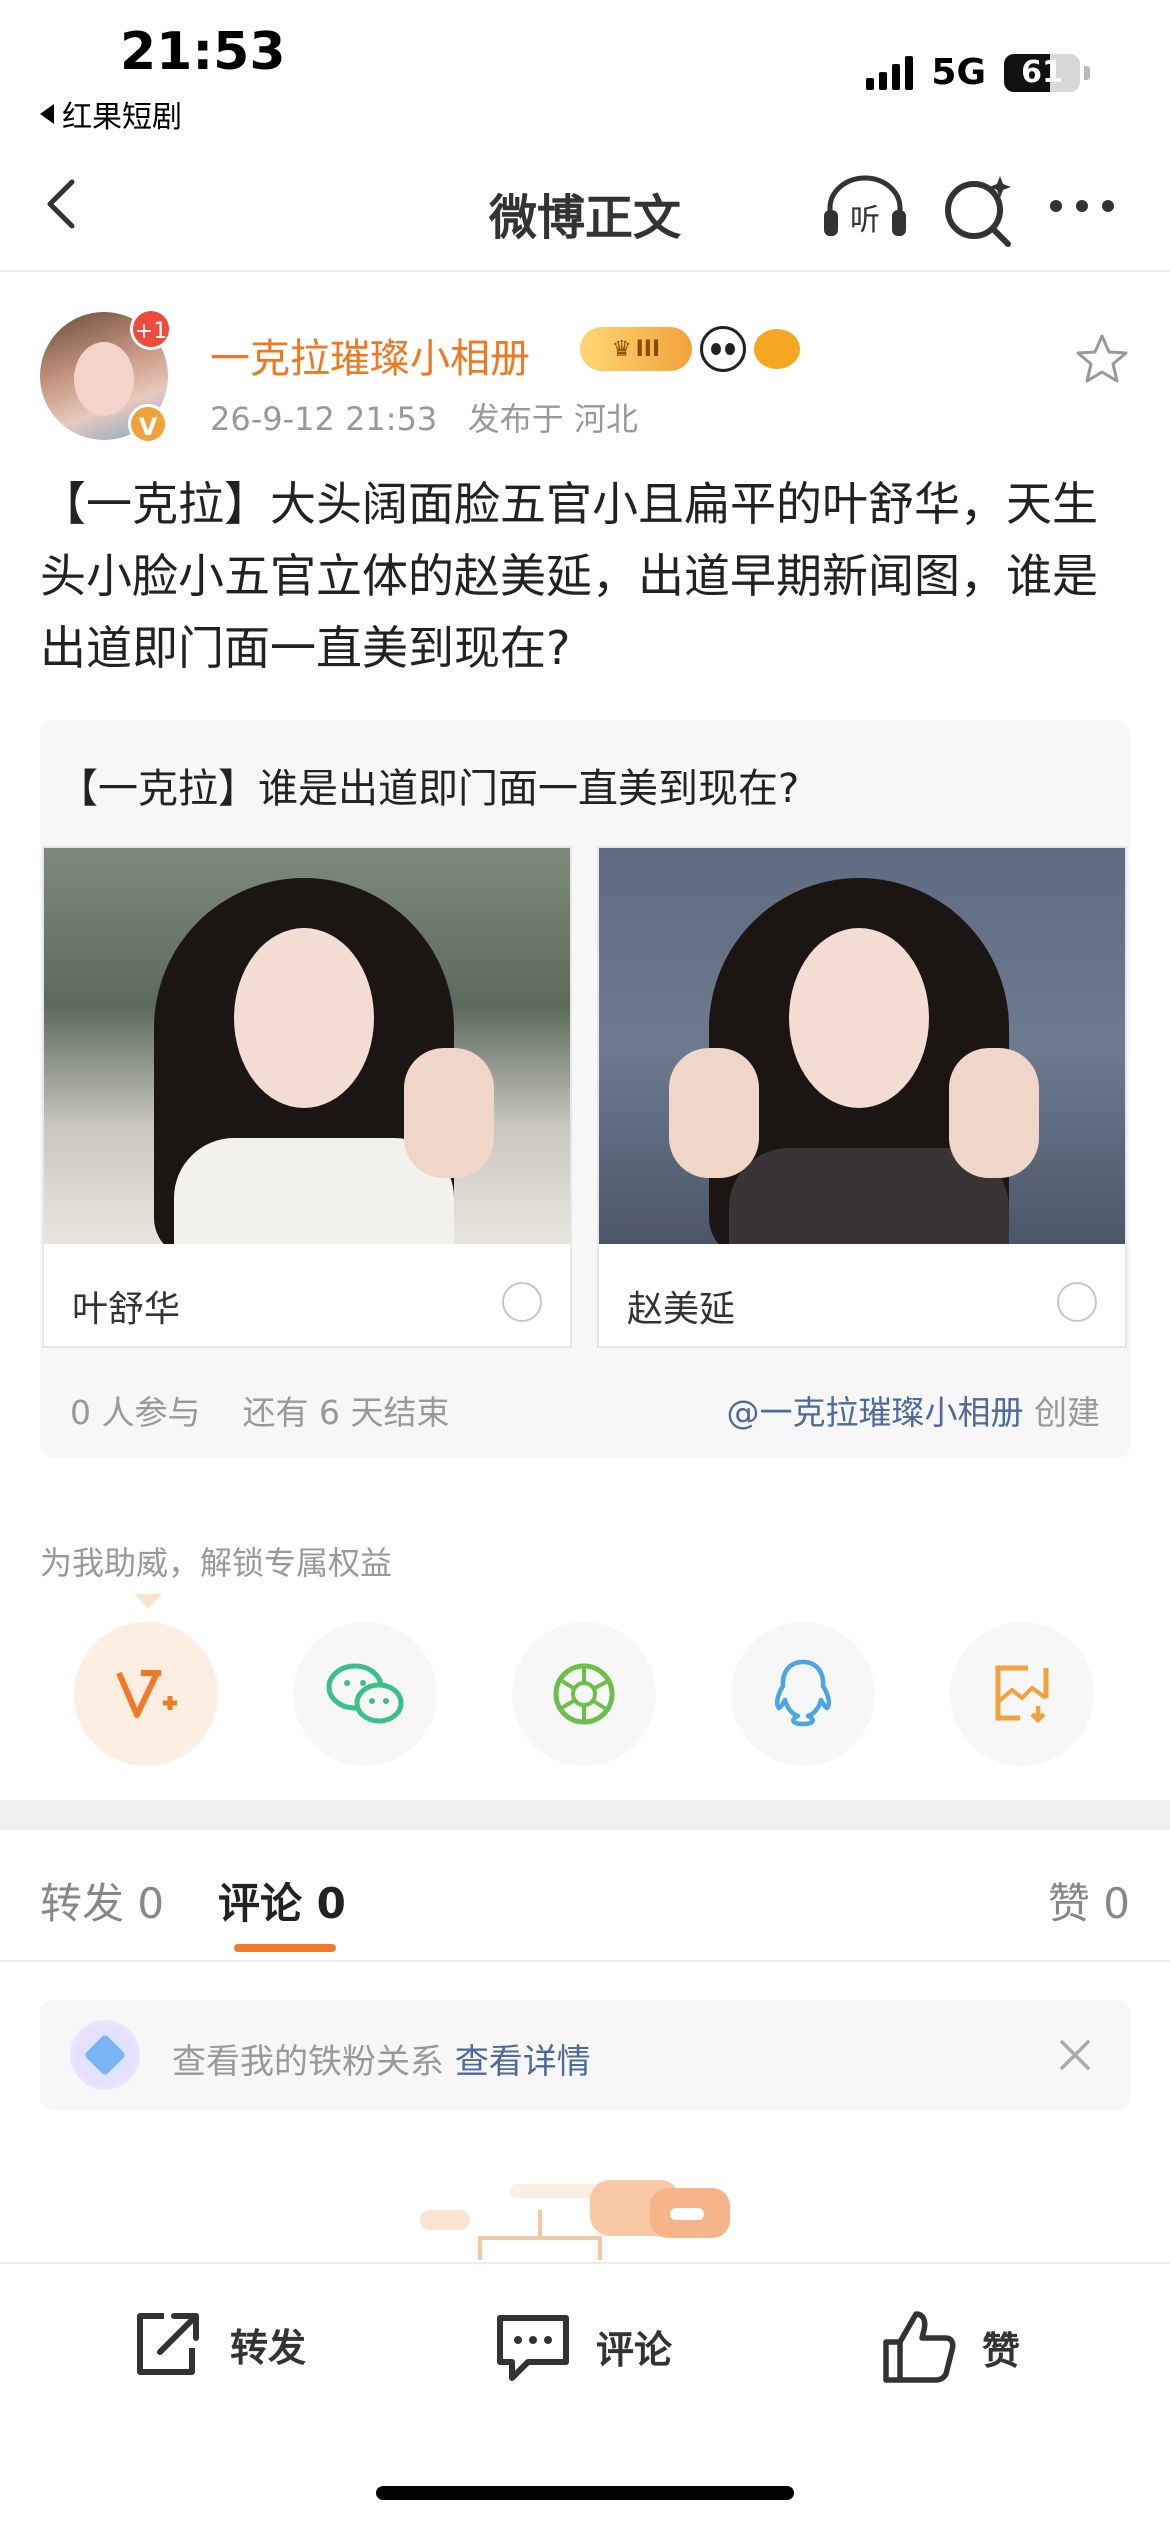 This screenshot has width=1170, height=2532. Describe the element at coordinates (1001, 2350) in the screenshot. I see `like-label: 赞` at that location.